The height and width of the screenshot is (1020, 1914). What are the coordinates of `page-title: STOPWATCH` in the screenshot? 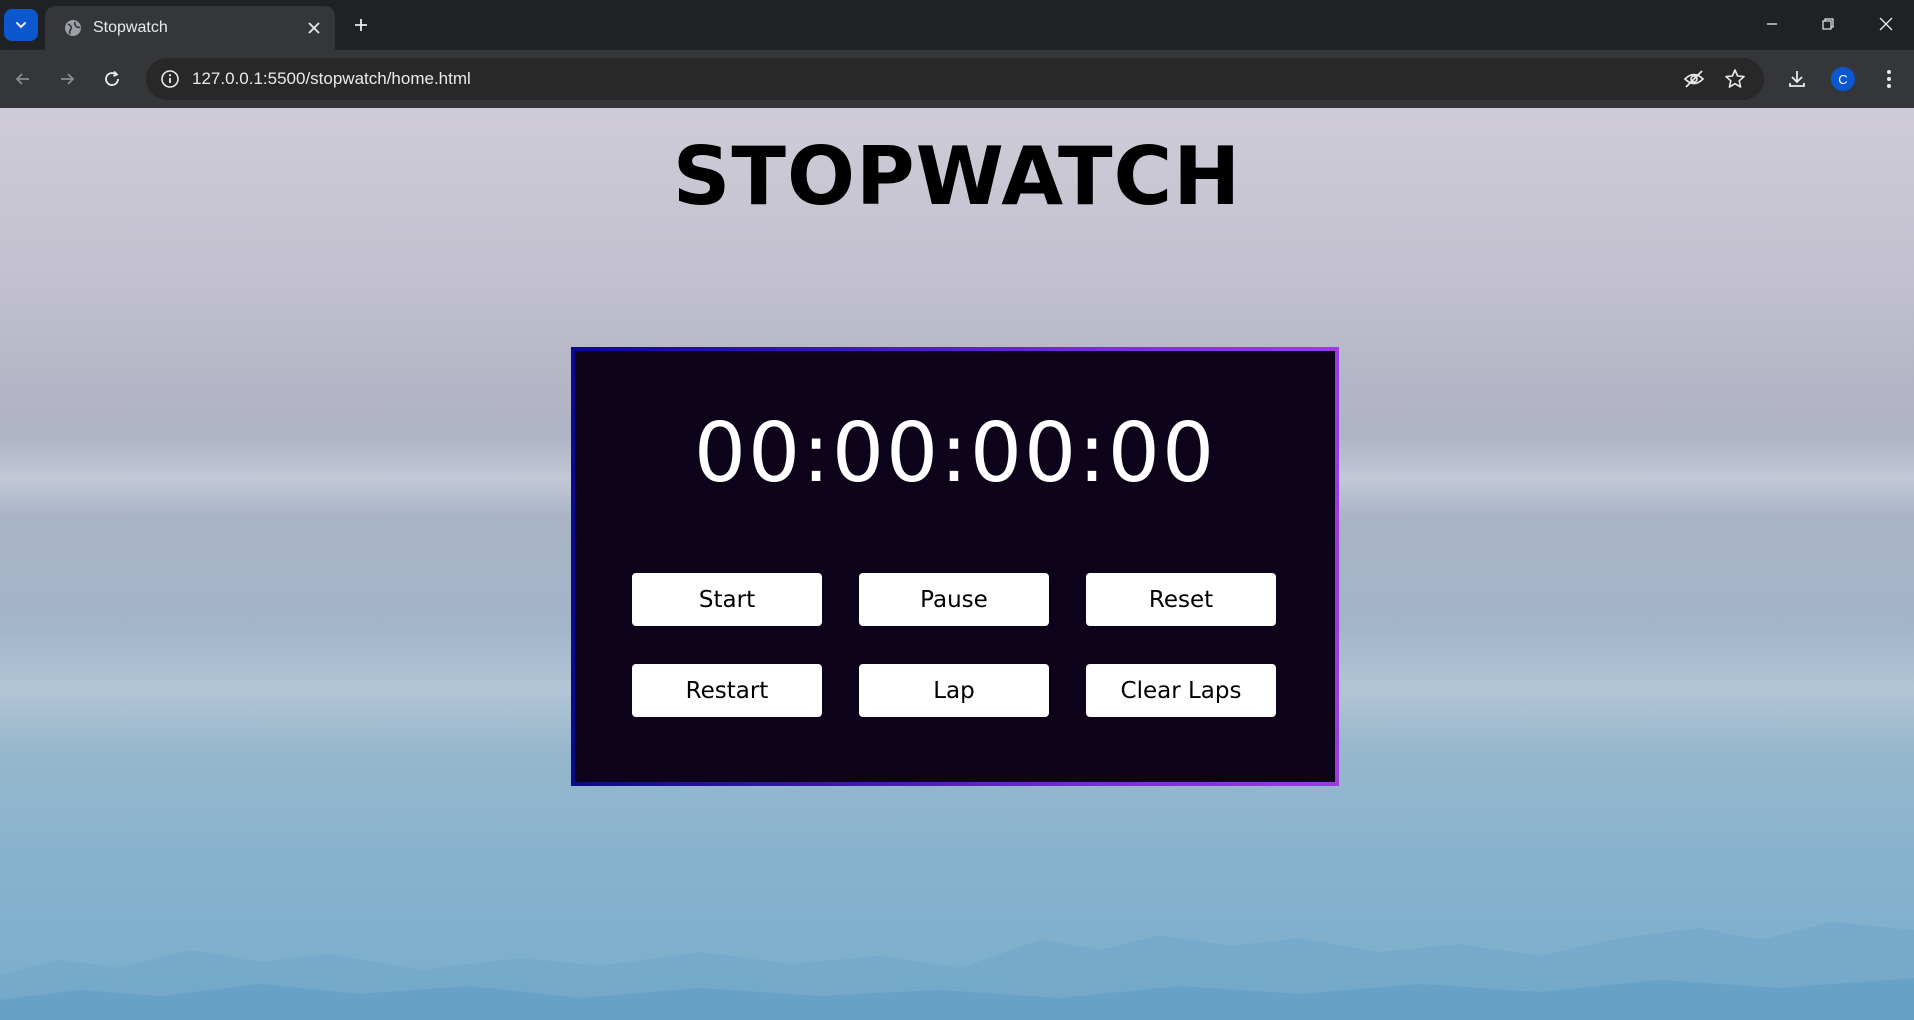 It's located at (957, 176).